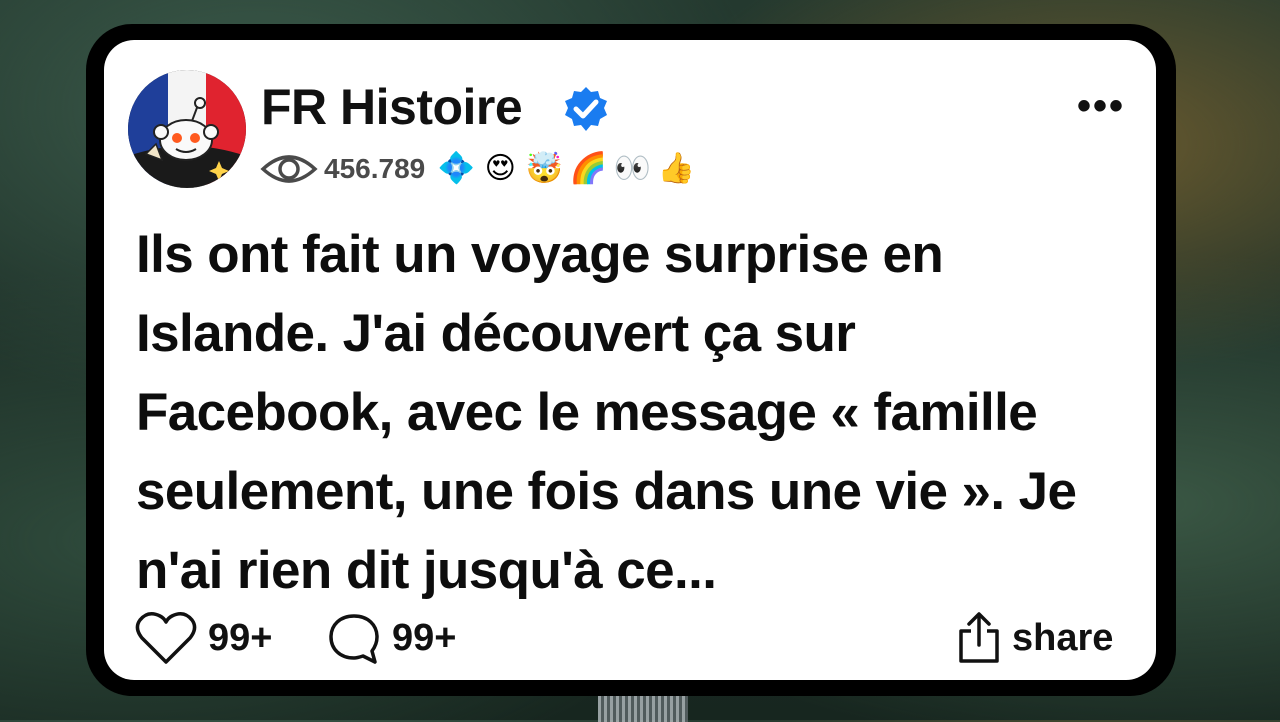 Image resolution: width=1280 pixels, height=722 pixels. Describe the element at coordinates (392, 107) in the screenshot. I see `author-name: FR Histoire` at that location.